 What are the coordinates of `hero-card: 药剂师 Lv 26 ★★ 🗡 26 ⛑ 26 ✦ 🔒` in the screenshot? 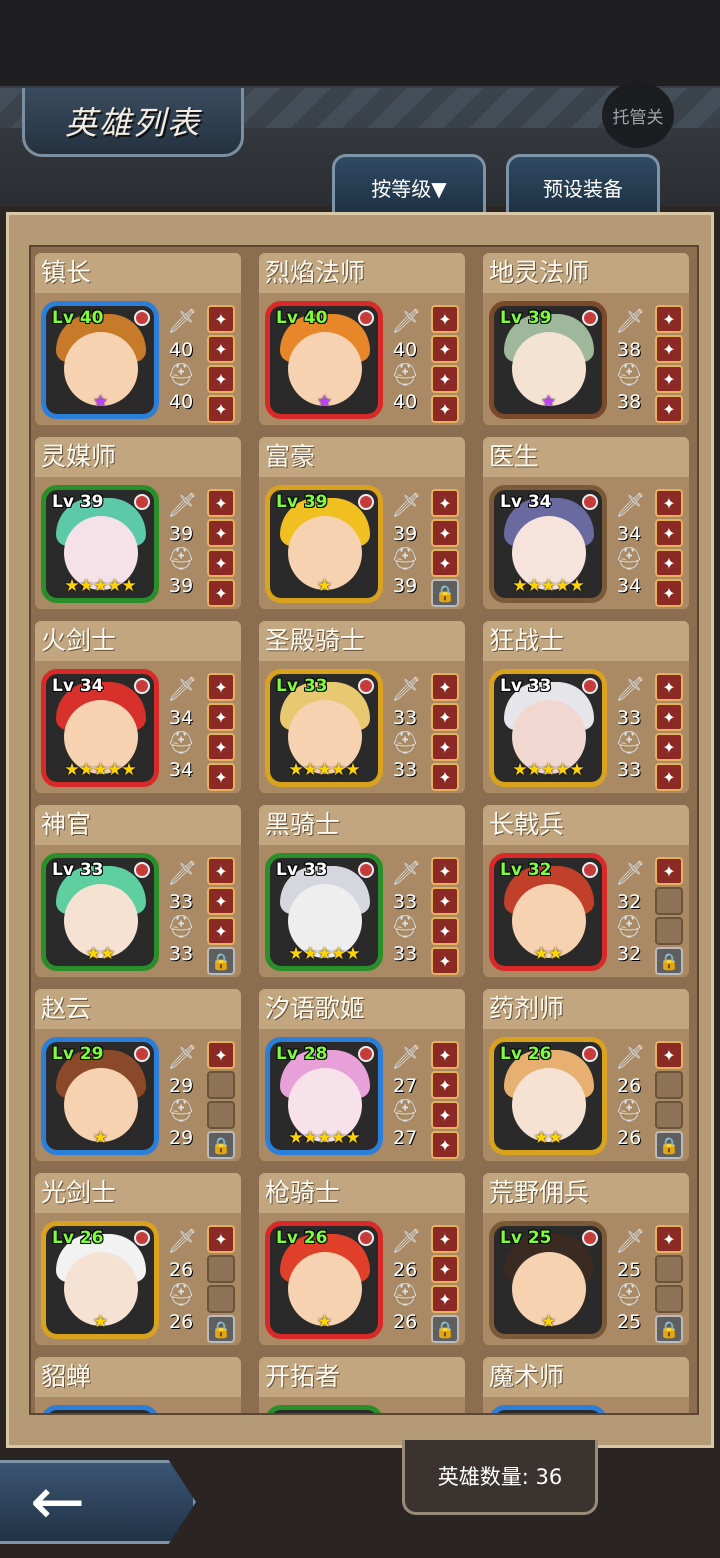 It's located at (586, 1075).